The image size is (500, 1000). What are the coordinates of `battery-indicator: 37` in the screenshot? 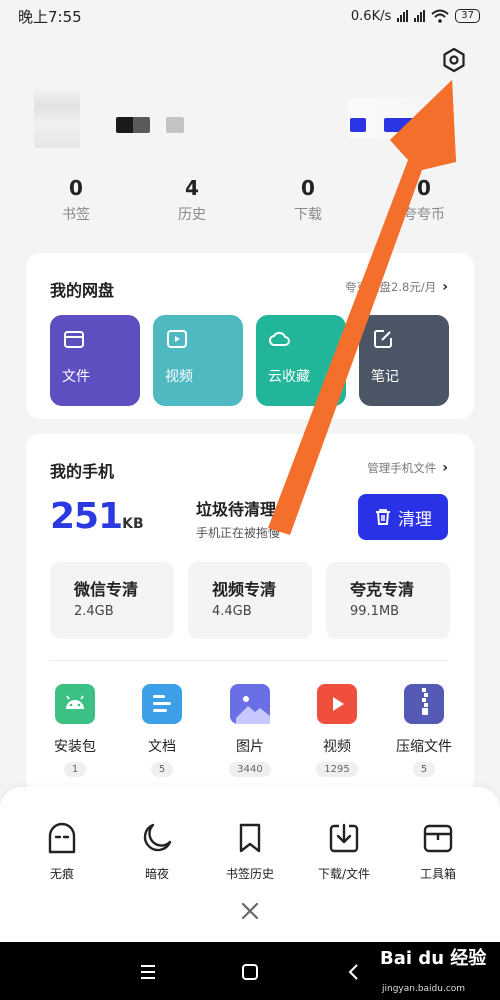 It's located at (467, 16).